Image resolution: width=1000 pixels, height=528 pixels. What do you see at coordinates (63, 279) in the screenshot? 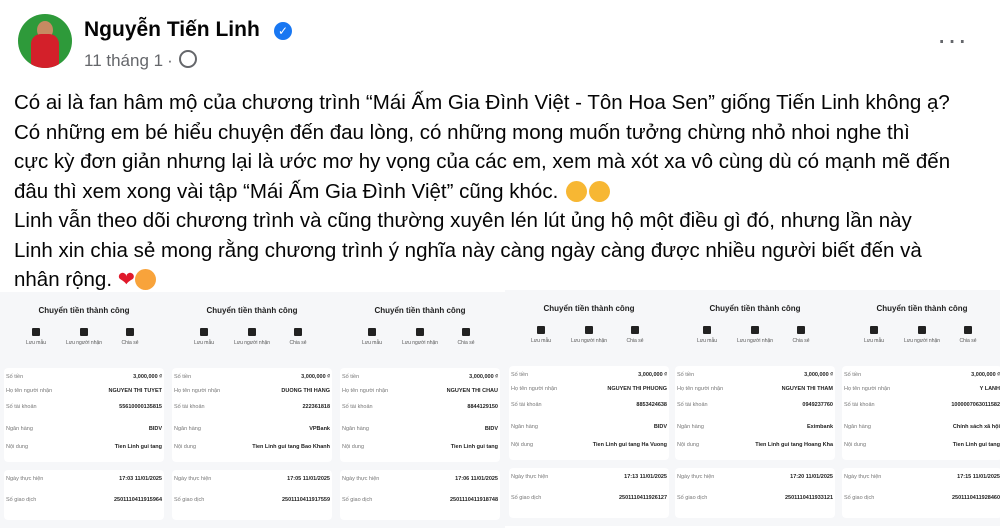
I see `post-line-text: nhân rộng.` at bounding box center [63, 279].